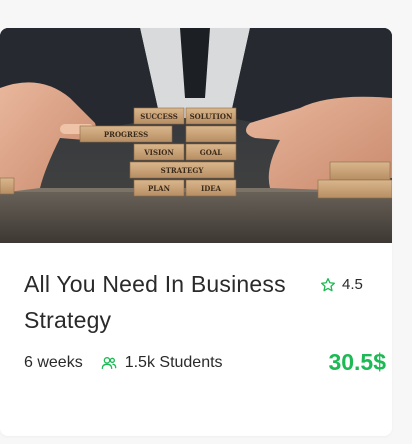  What do you see at coordinates (173, 362) in the screenshot?
I see `students-count: 1.5k Students` at bounding box center [173, 362].